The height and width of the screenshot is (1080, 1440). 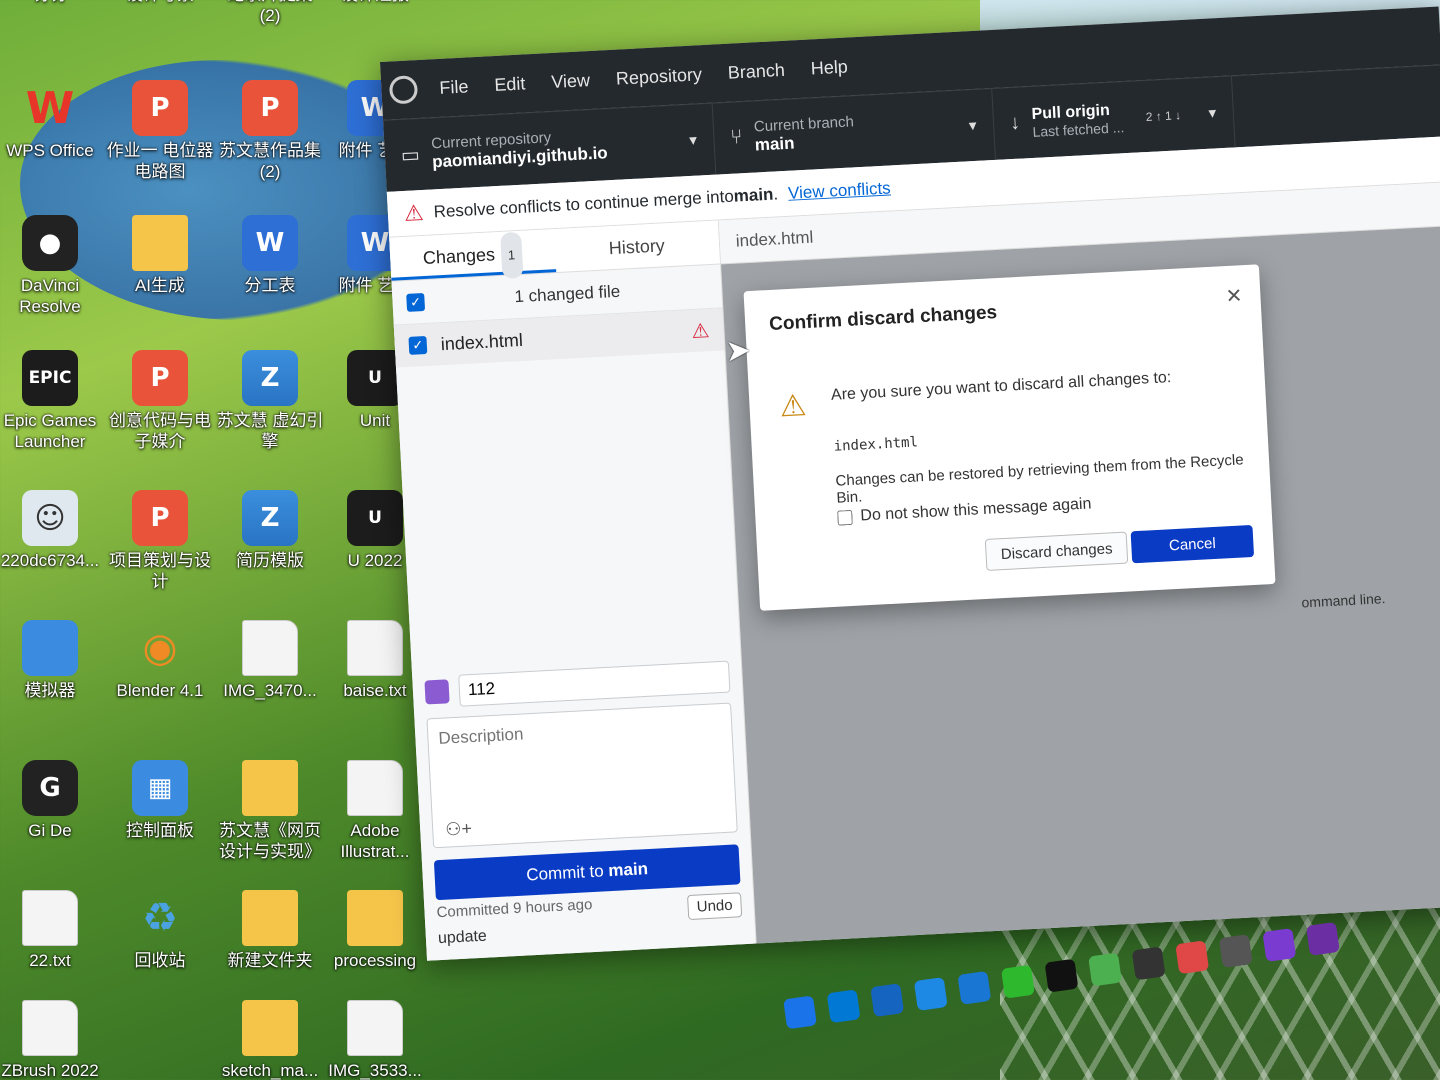 I want to click on desktop-icon: 模拟器, so click(x=52, y=660).